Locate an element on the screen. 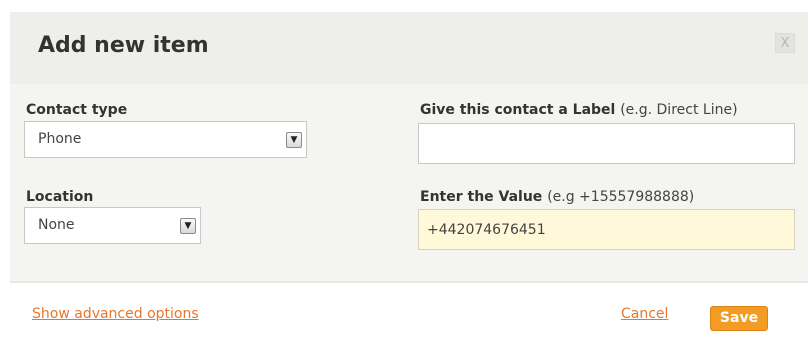  contact-value-label: Enter the Value (e.g +15557988888) is located at coordinates (557, 197).